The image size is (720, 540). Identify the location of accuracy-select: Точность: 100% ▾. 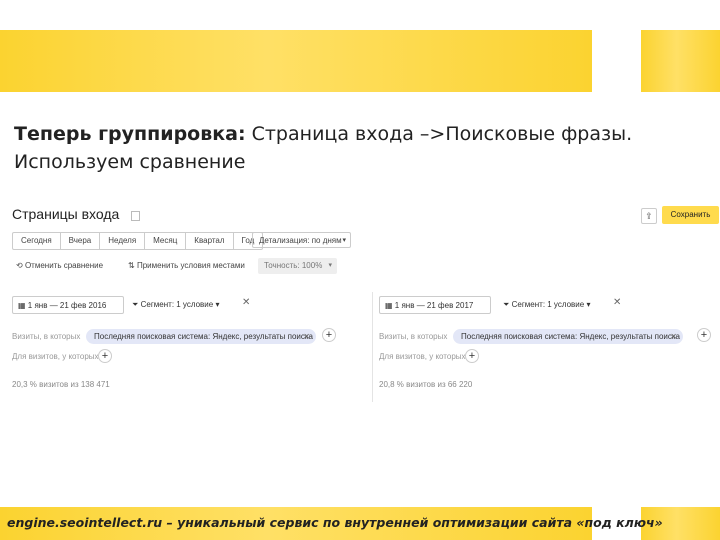
(297, 266).